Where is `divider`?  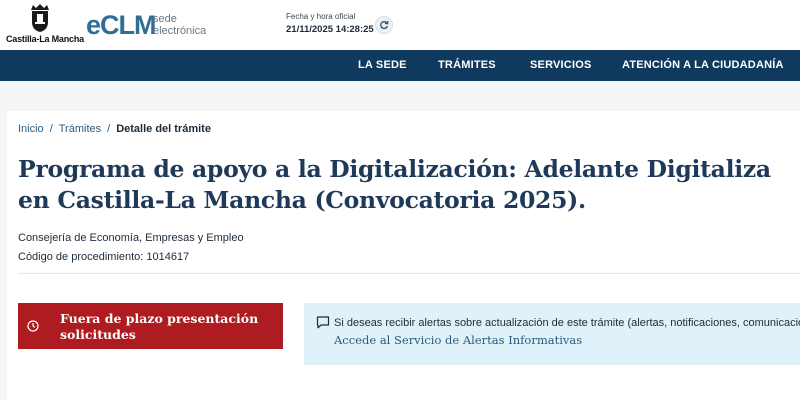 divider is located at coordinates (409, 273).